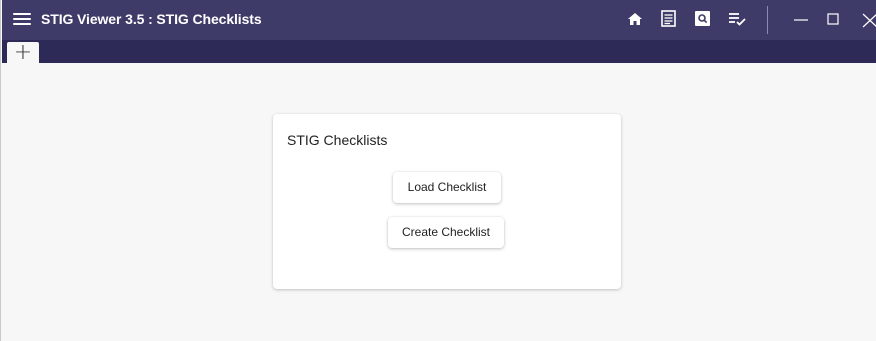  I want to click on app-title: STIG Viewer 3.5 : STIG Checklists, so click(151, 19).